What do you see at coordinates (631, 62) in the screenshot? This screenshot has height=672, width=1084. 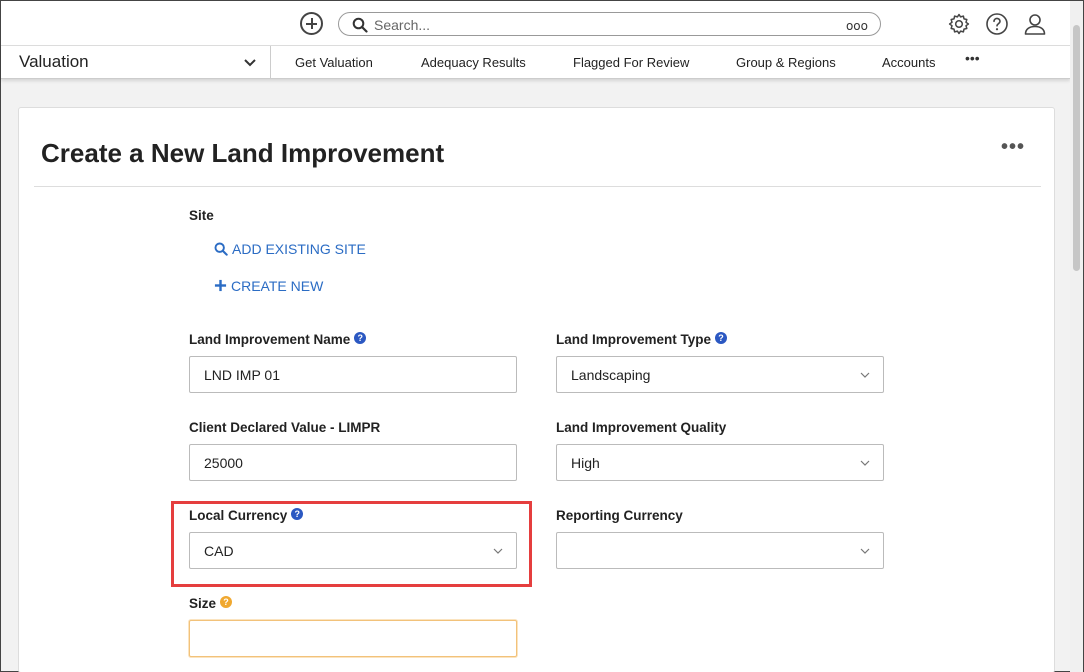 I see `nav-item-flagged-for-review: Flagged For Review` at bounding box center [631, 62].